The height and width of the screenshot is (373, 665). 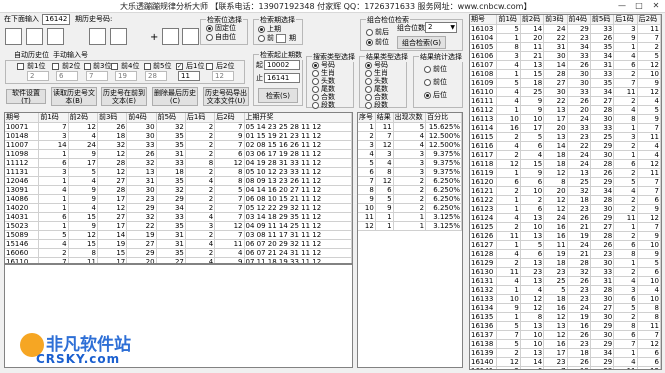 I want to click on table-row: 16109 5 18 27 30 35 7 9, so click(x=565, y=83).